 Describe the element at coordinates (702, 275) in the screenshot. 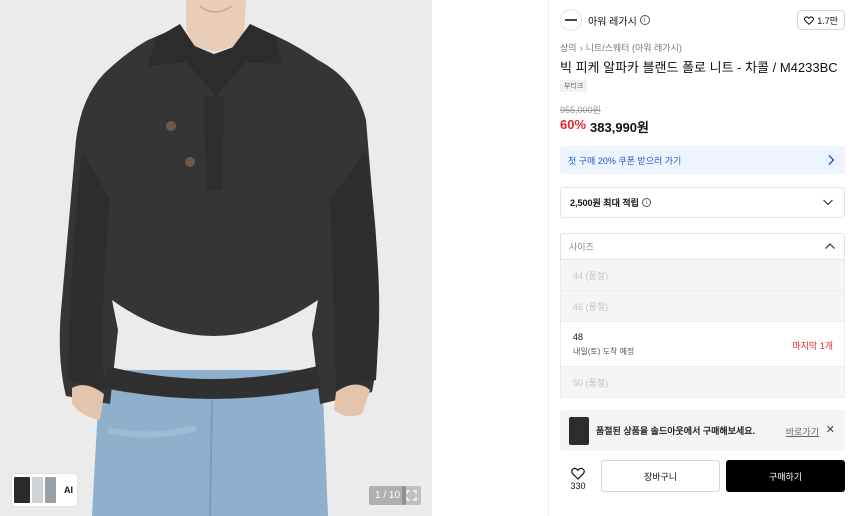

I see `size-option-44: 44 (품절)` at that location.